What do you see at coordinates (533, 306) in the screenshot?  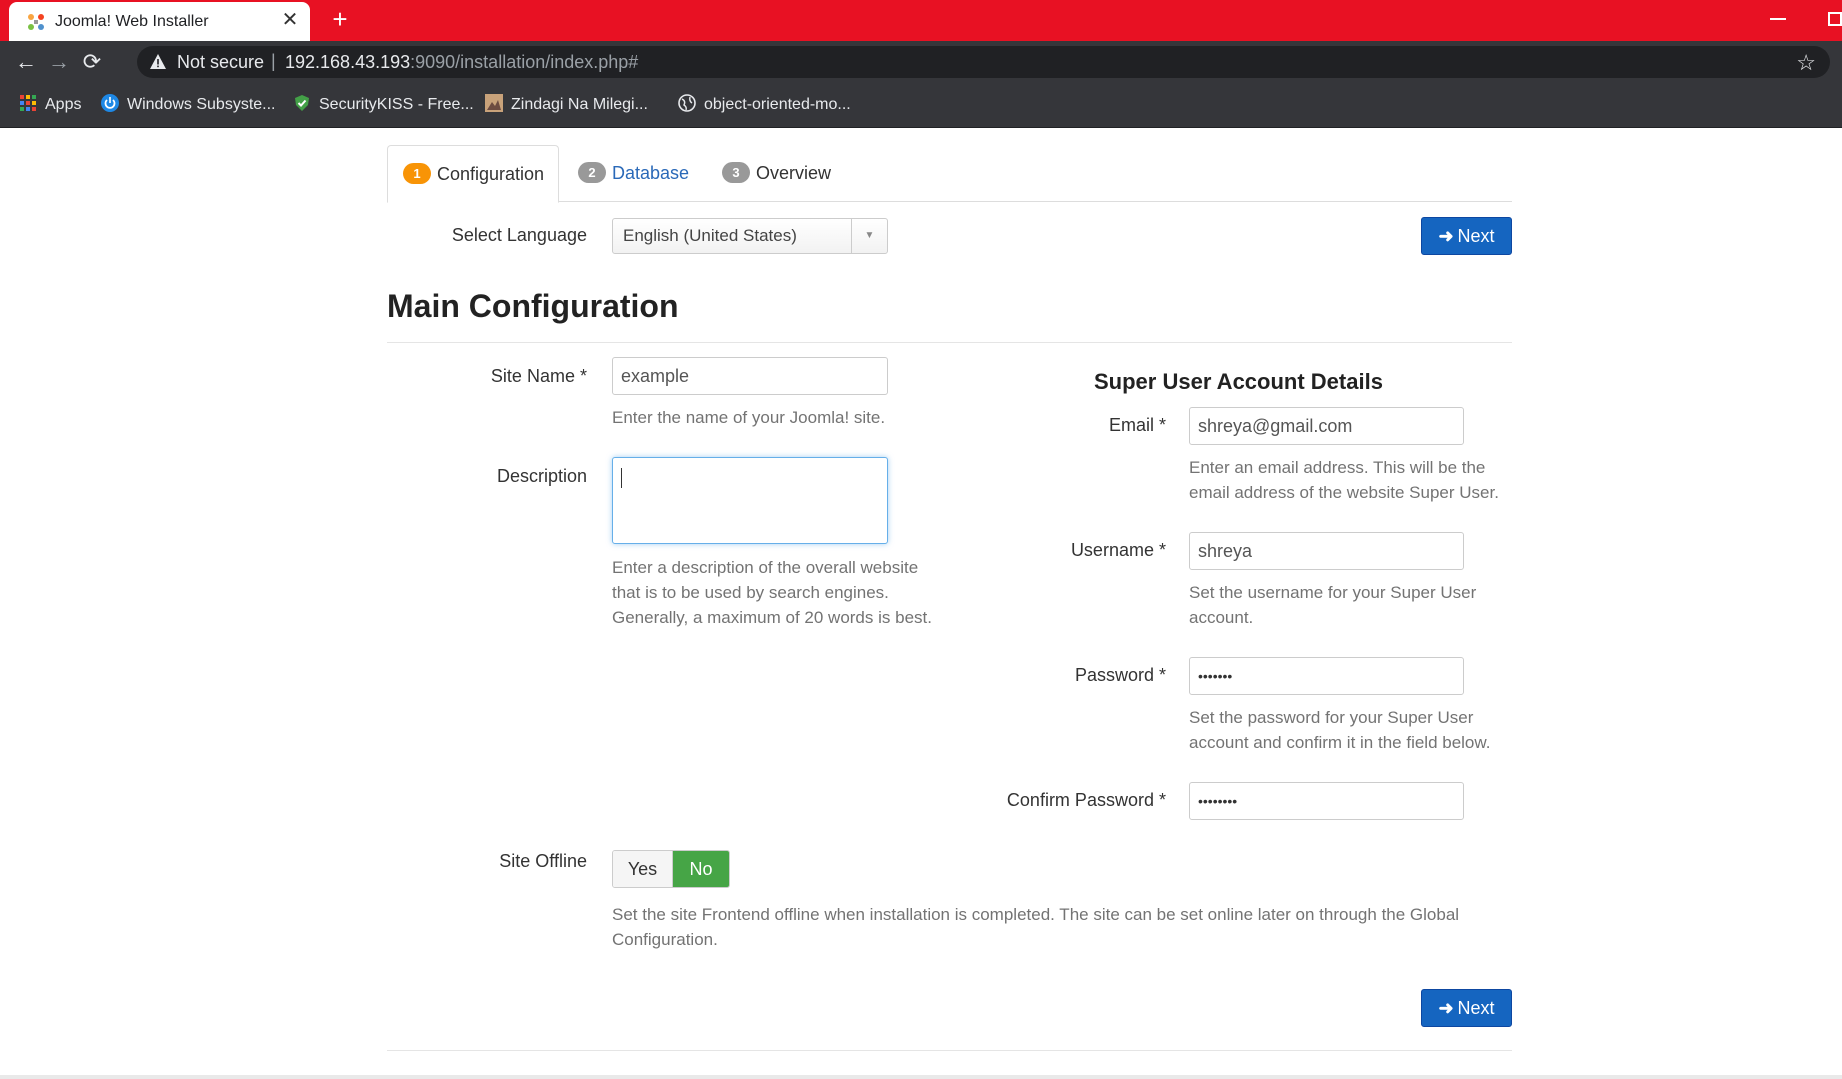 I see `page-title: Main Configuration` at bounding box center [533, 306].